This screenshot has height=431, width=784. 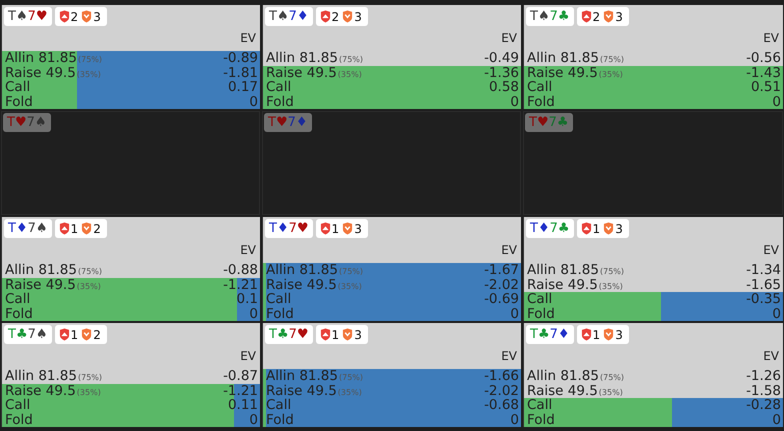 I want to click on hand-label: T♣7♠, so click(x=28, y=334).